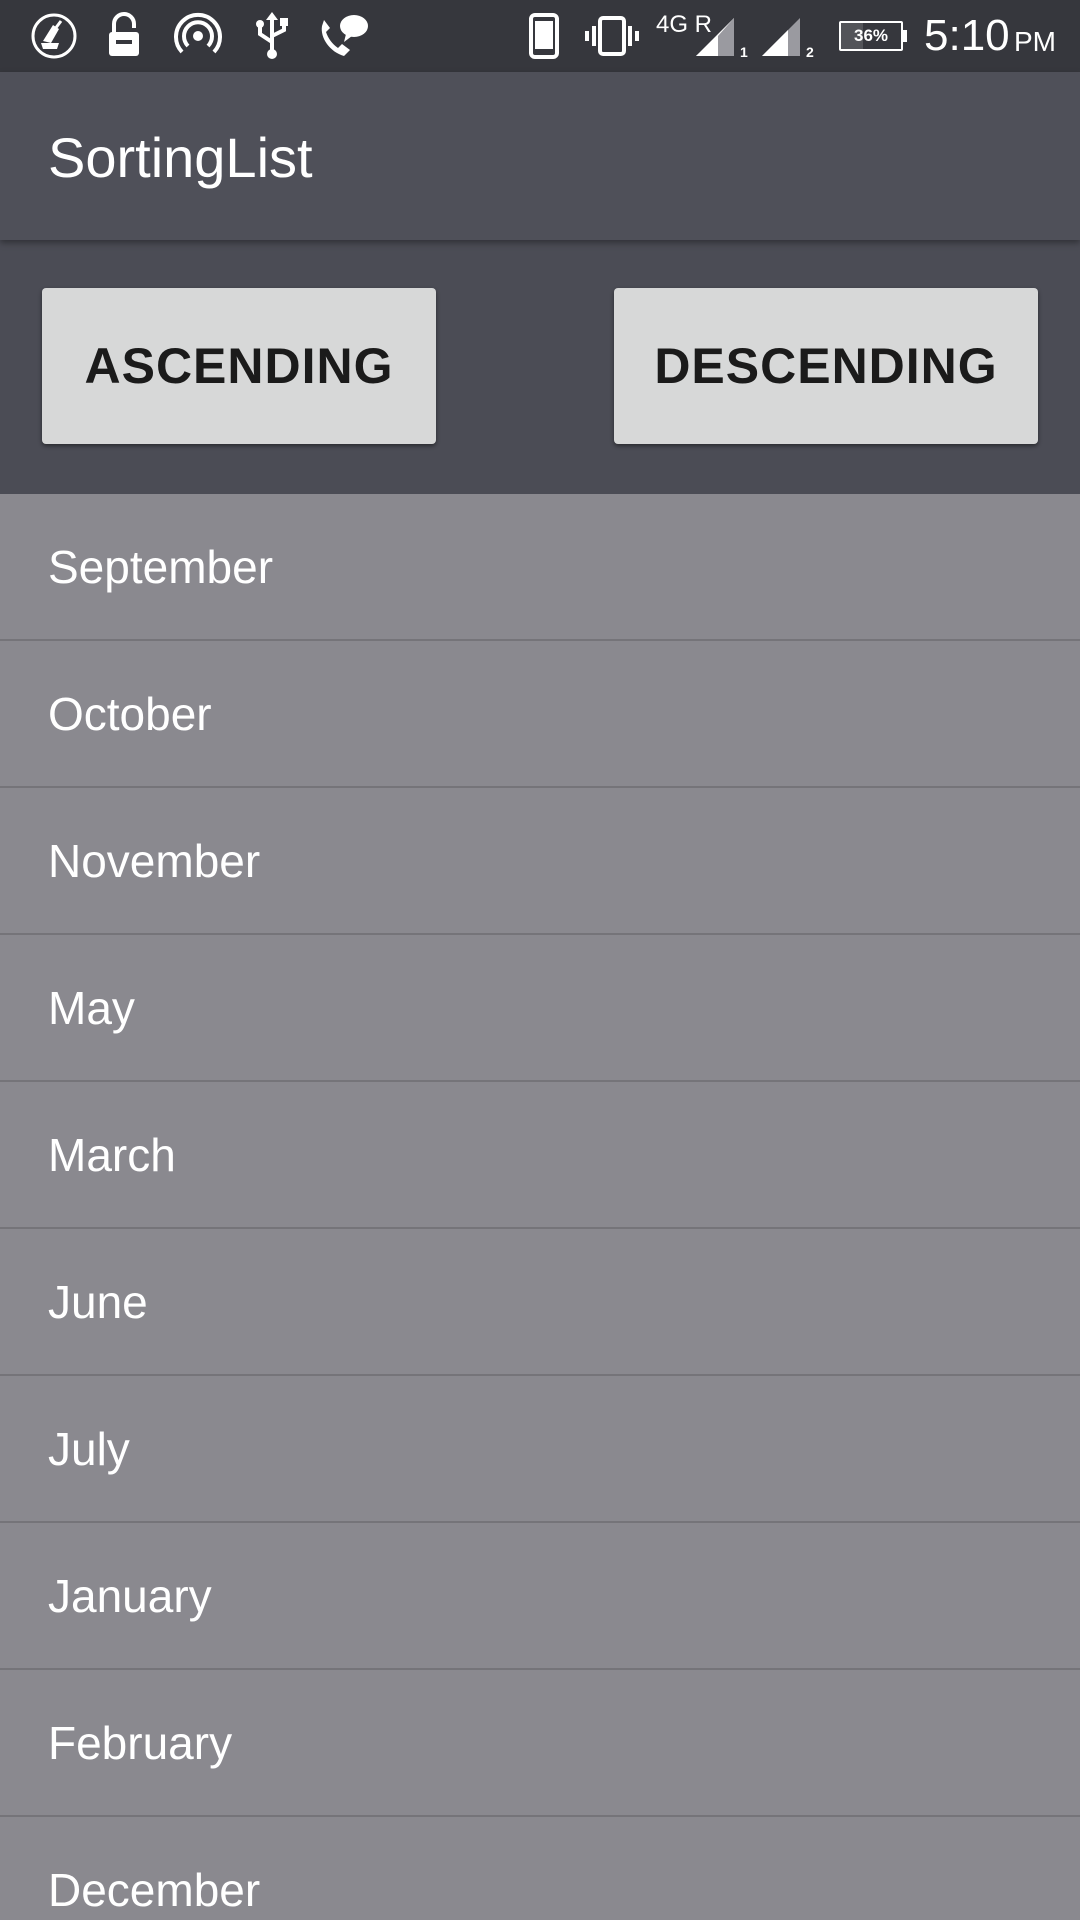  I want to click on clock-time: 5:10, so click(967, 35).